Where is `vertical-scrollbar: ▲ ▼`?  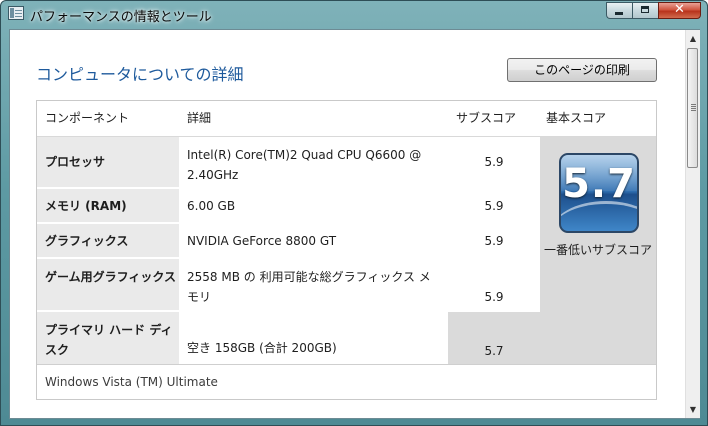 vertical-scrollbar: ▲ ▼ is located at coordinates (692, 224).